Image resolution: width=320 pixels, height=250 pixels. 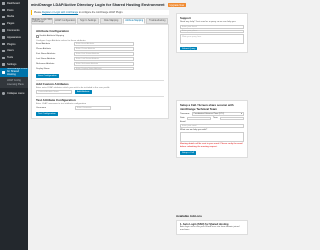 What do you see at coordinates (46, 53) in the screenshot?
I see `field-label: First Name Attribute` at bounding box center [46, 53].